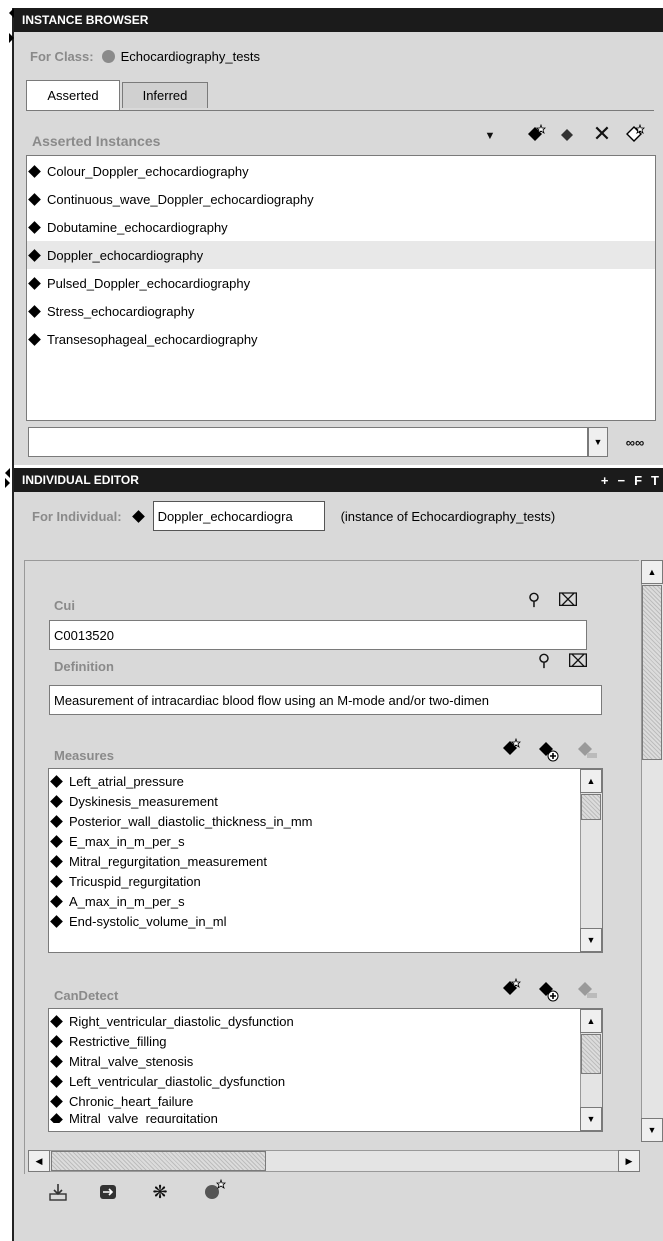 The width and height of the screenshot is (663, 1241). What do you see at coordinates (448, 516) in the screenshot?
I see `instance-of-label: (instance of Echocardiography_tests)` at bounding box center [448, 516].